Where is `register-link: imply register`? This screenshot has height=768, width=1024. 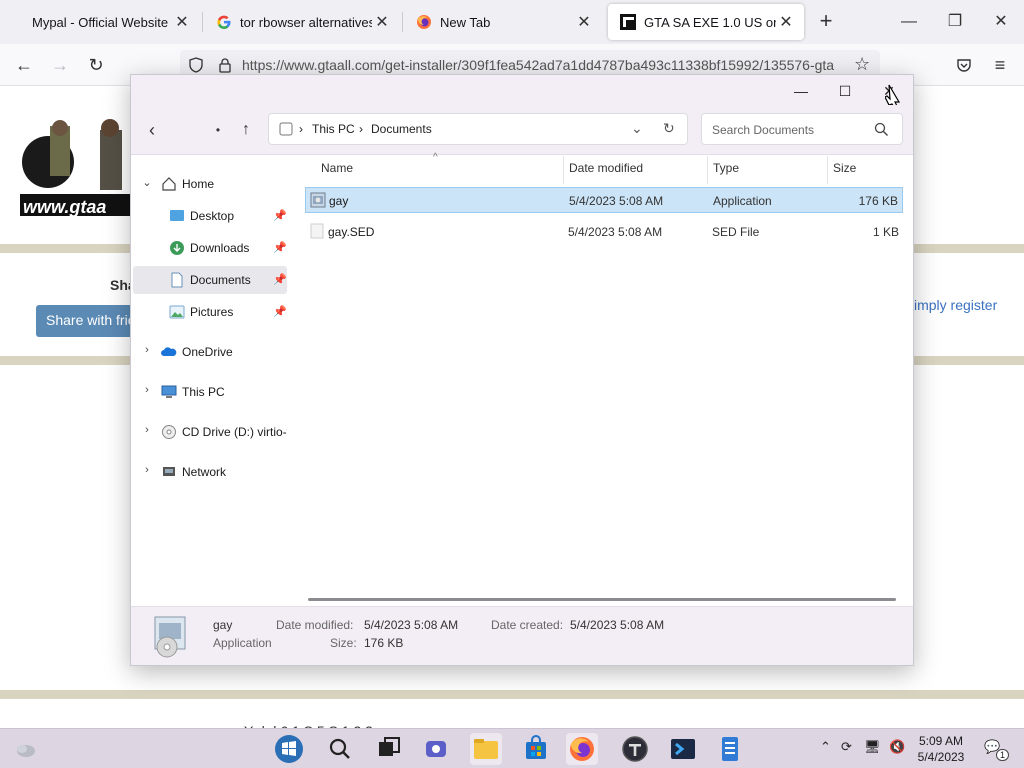 register-link: imply register is located at coordinates (955, 305).